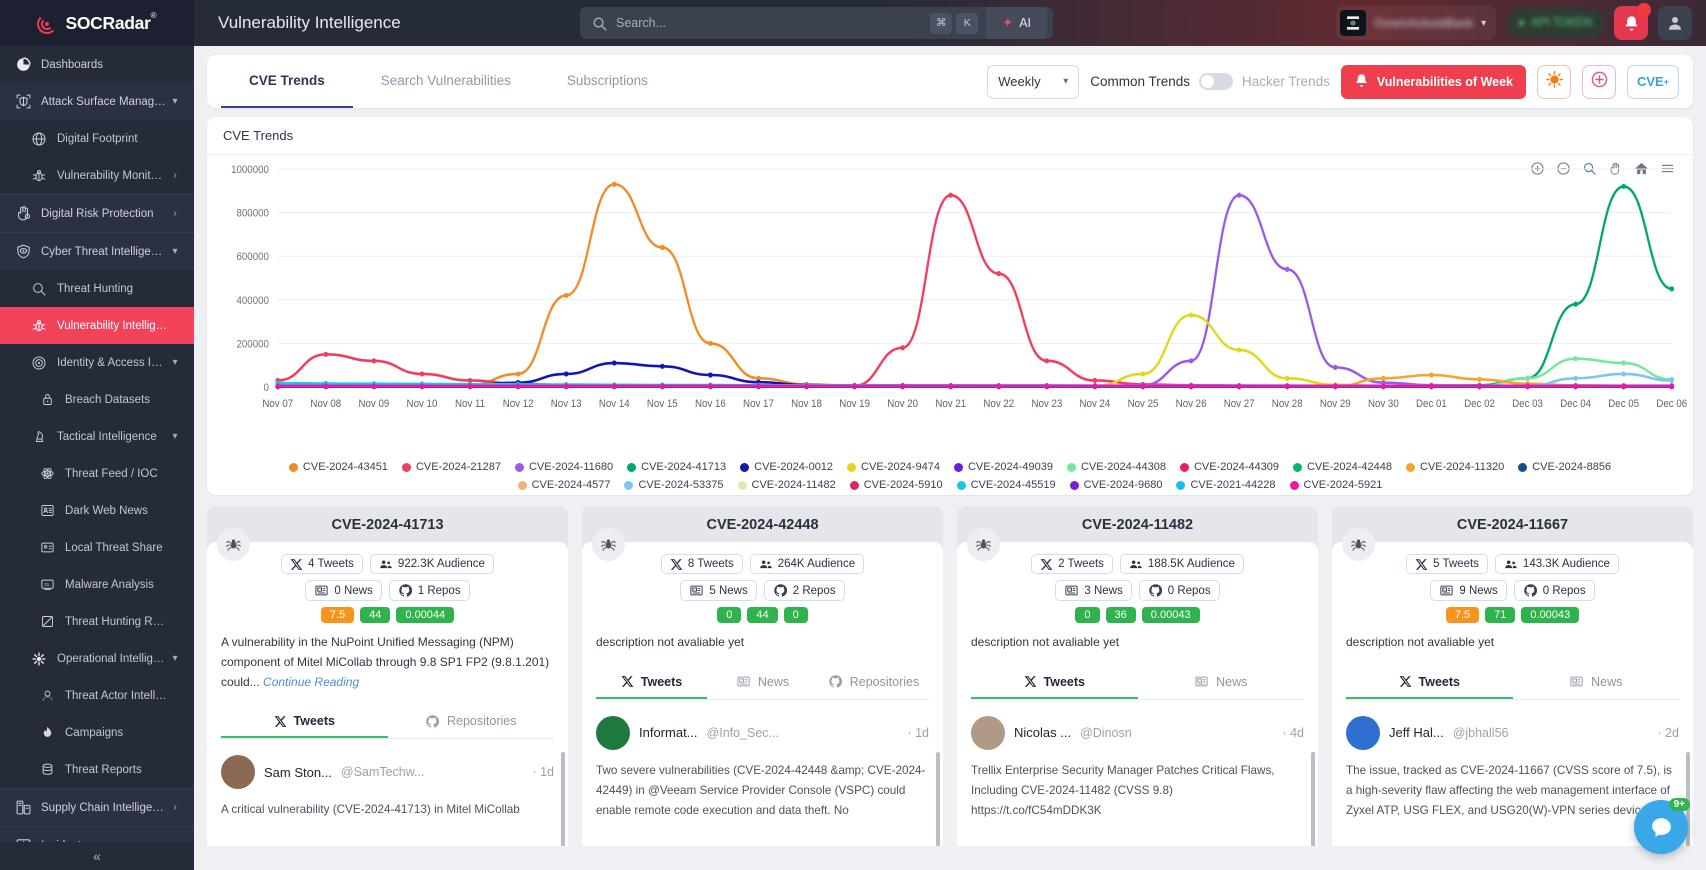 This screenshot has height=870, width=1706. What do you see at coordinates (97, 510) in the screenshot?
I see `sidebar-item-dark-web-news: Dark Web News` at bounding box center [97, 510].